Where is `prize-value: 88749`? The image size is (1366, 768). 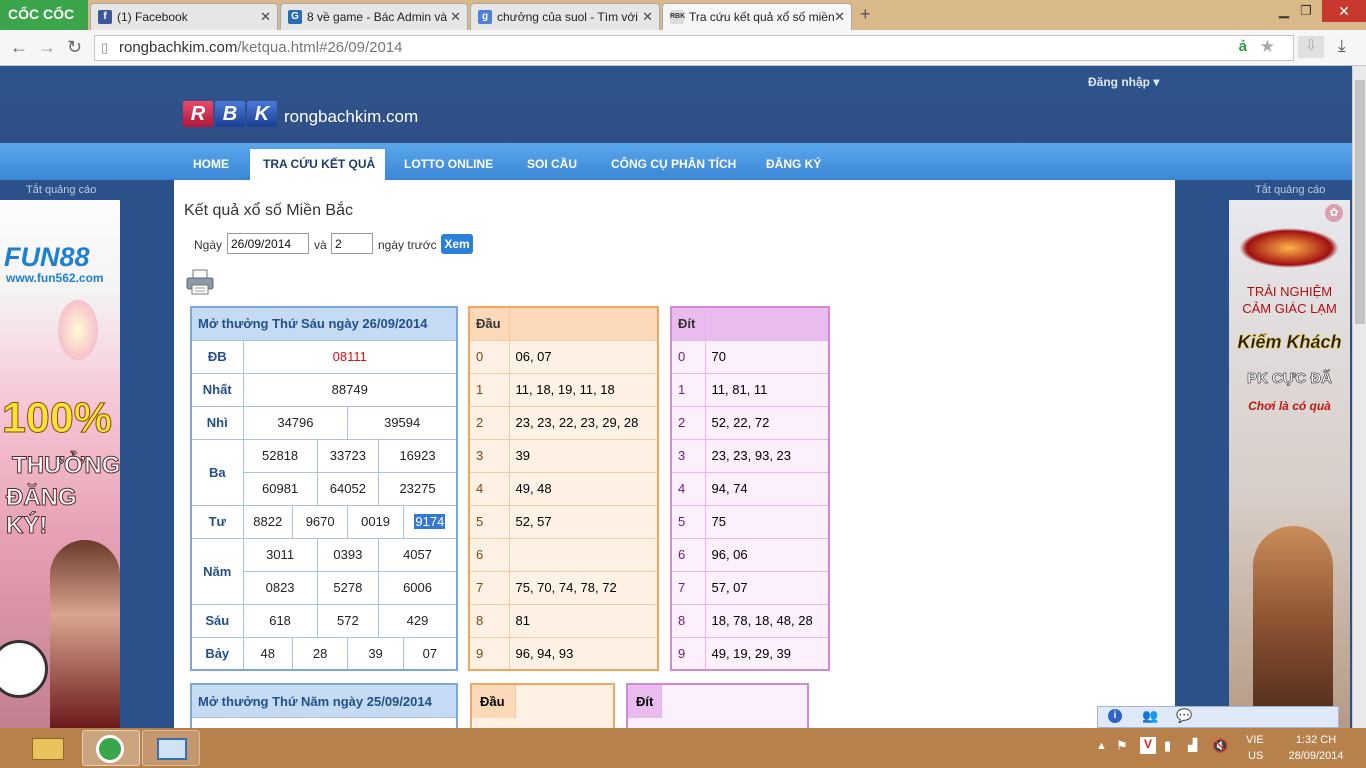 prize-value: 88749 is located at coordinates (350, 389).